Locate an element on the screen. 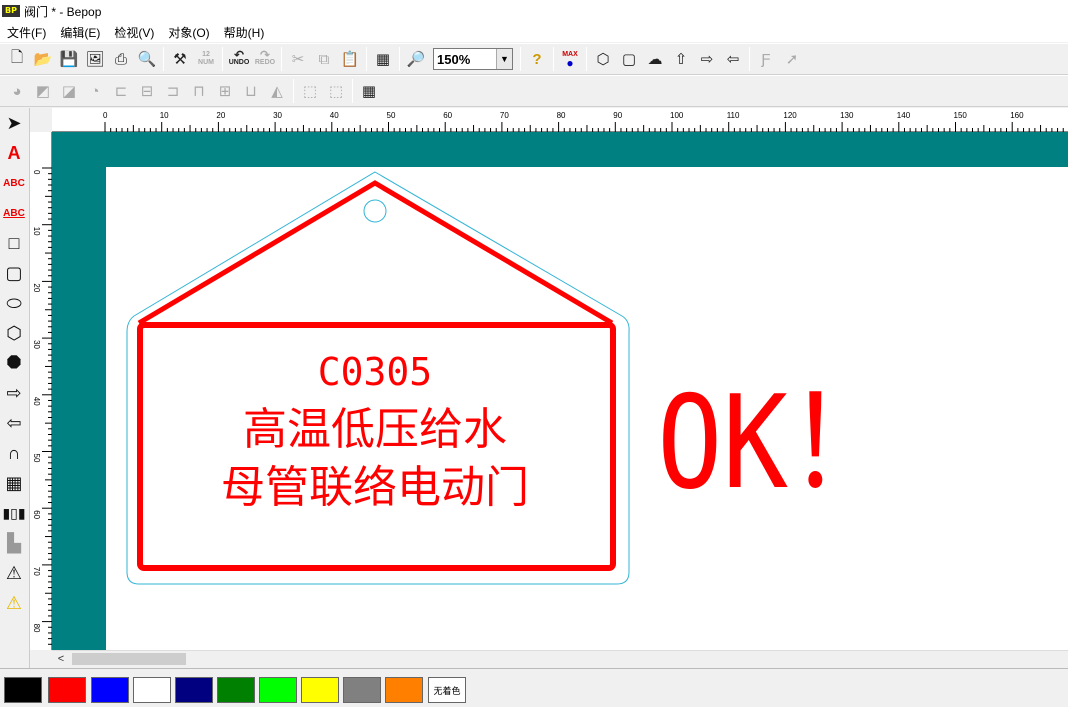 The width and height of the screenshot is (1068, 707). horizontal-scrollbar: < is located at coordinates (560, 658).